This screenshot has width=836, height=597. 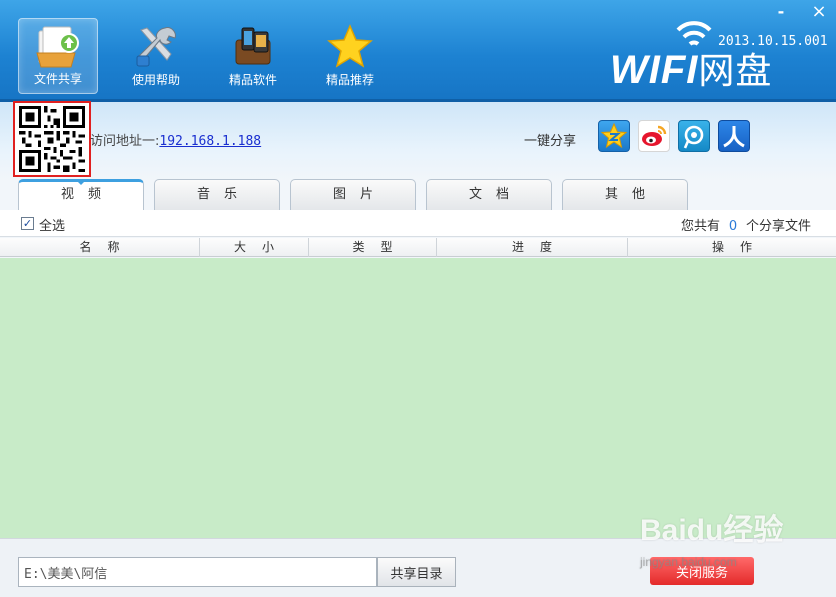 What do you see at coordinates (781, 12) in the screenshot?
I see `minimize-button: -` at bounding box center [781, 12].